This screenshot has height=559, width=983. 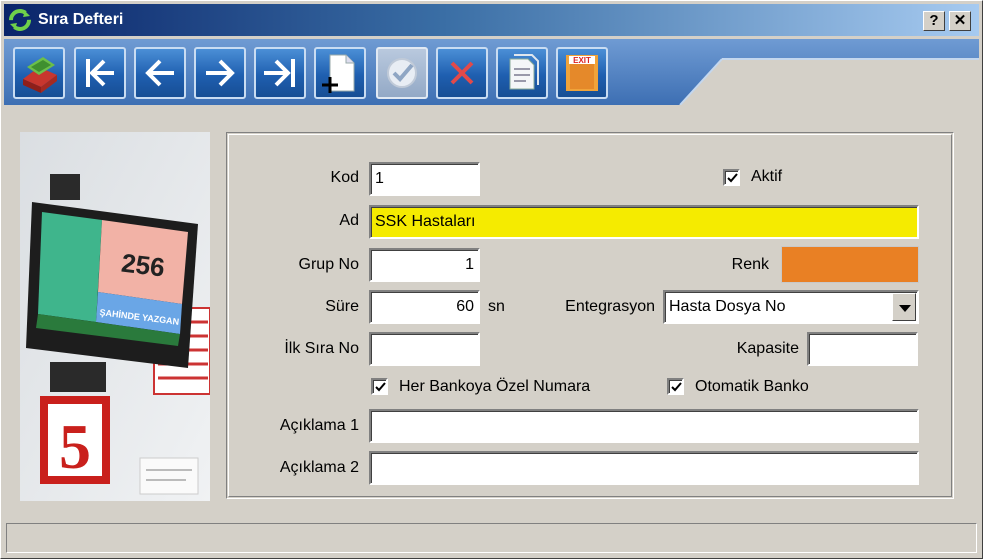 What do you see at coordinates (496, 306) in the screenshot?
I see `sure-unit-label: sn` at bounding box center [496, 306].